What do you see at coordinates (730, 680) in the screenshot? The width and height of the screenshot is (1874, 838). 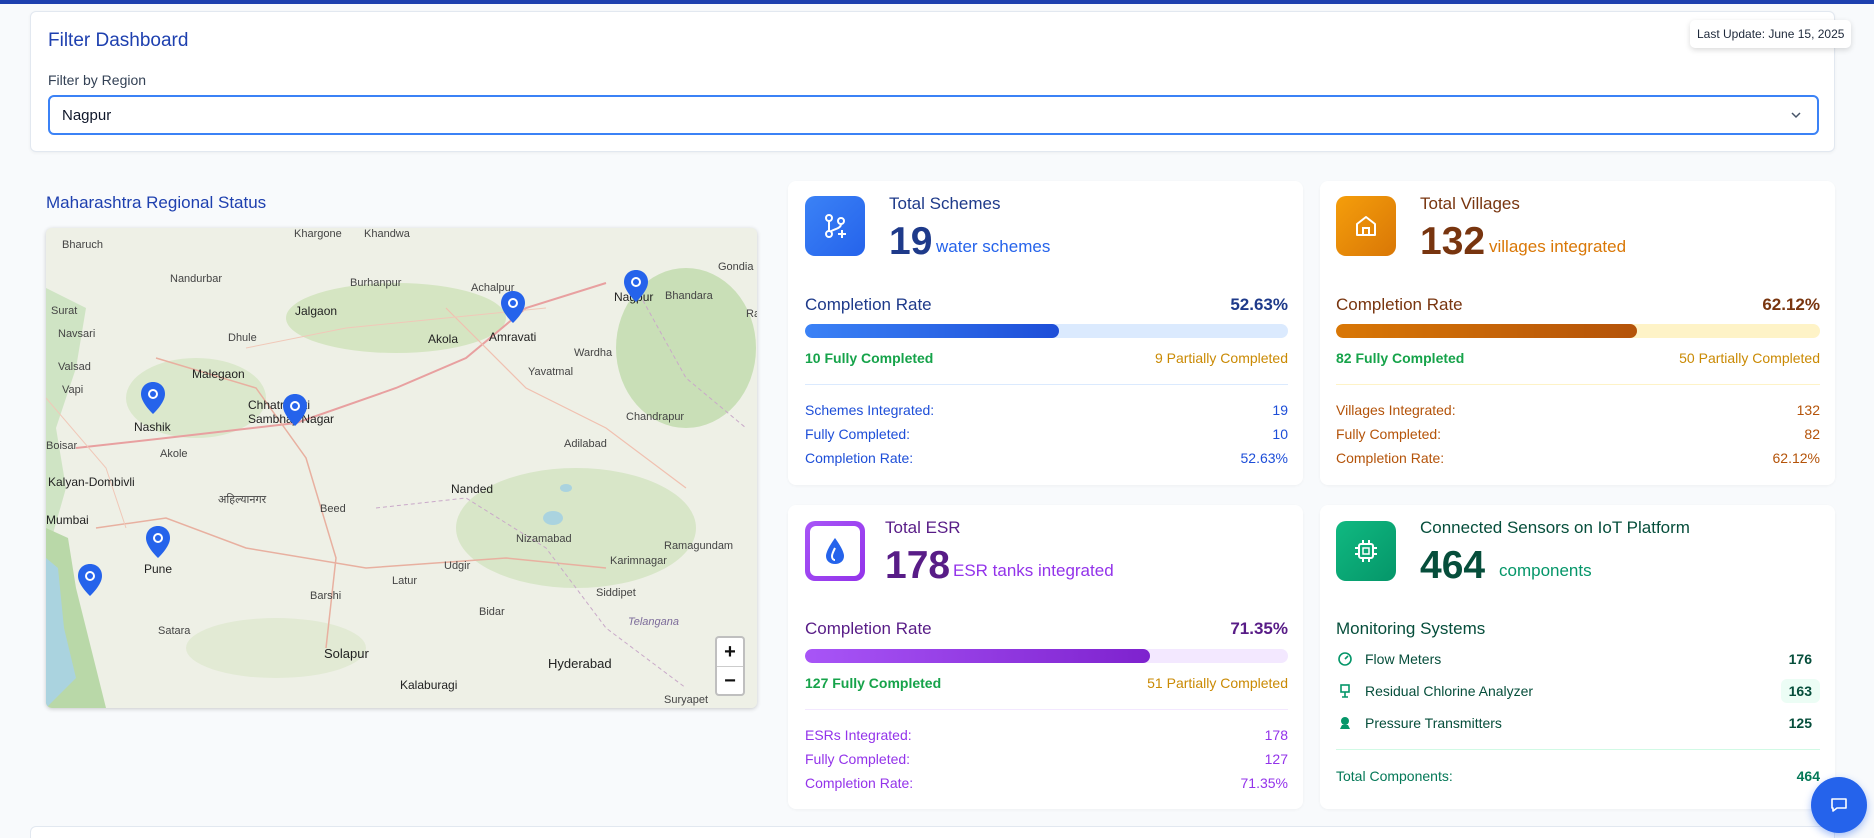 I see `zoom-out-button: −` at bounding box center [730, 680].